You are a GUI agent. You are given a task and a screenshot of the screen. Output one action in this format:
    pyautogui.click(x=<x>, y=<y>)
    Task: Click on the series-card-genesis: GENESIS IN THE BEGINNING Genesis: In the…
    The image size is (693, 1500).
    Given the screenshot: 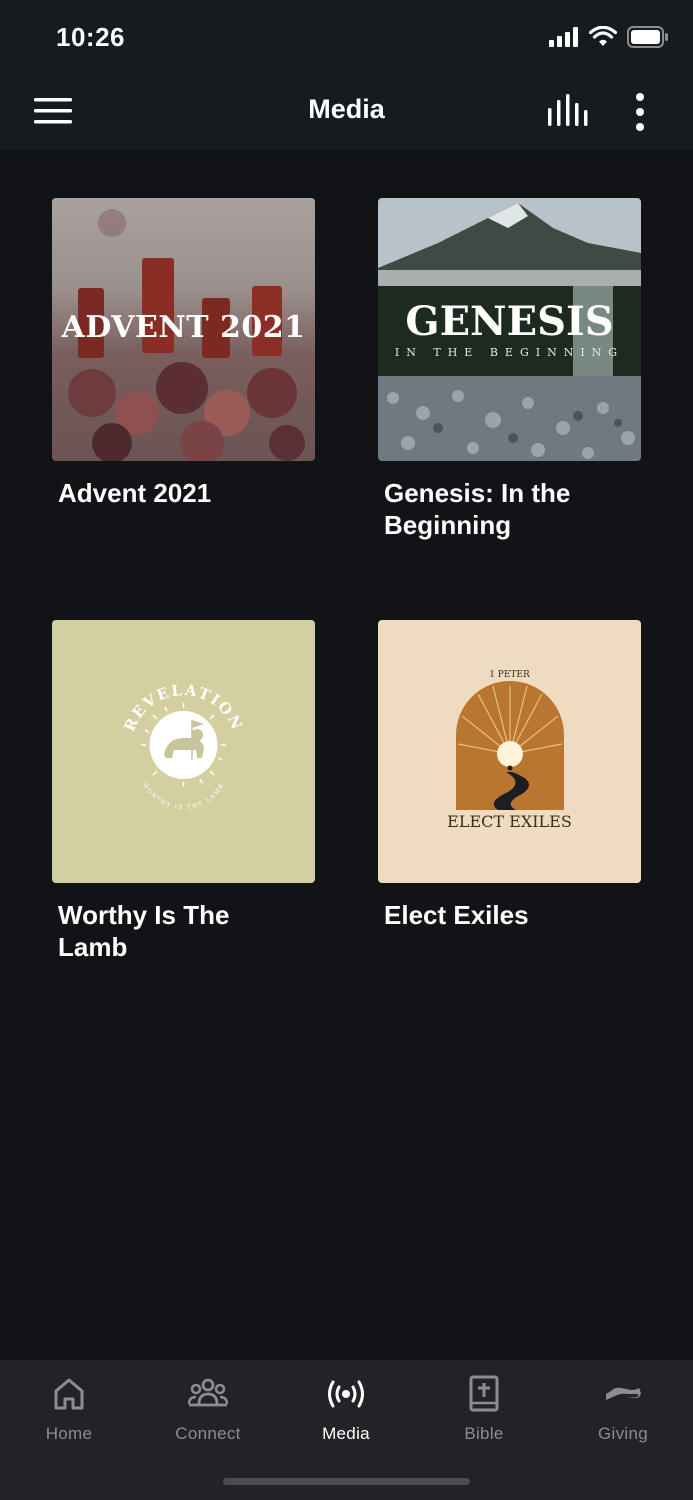 What is the action you would take?
    pyautogui.click(x=509, y=369)
    